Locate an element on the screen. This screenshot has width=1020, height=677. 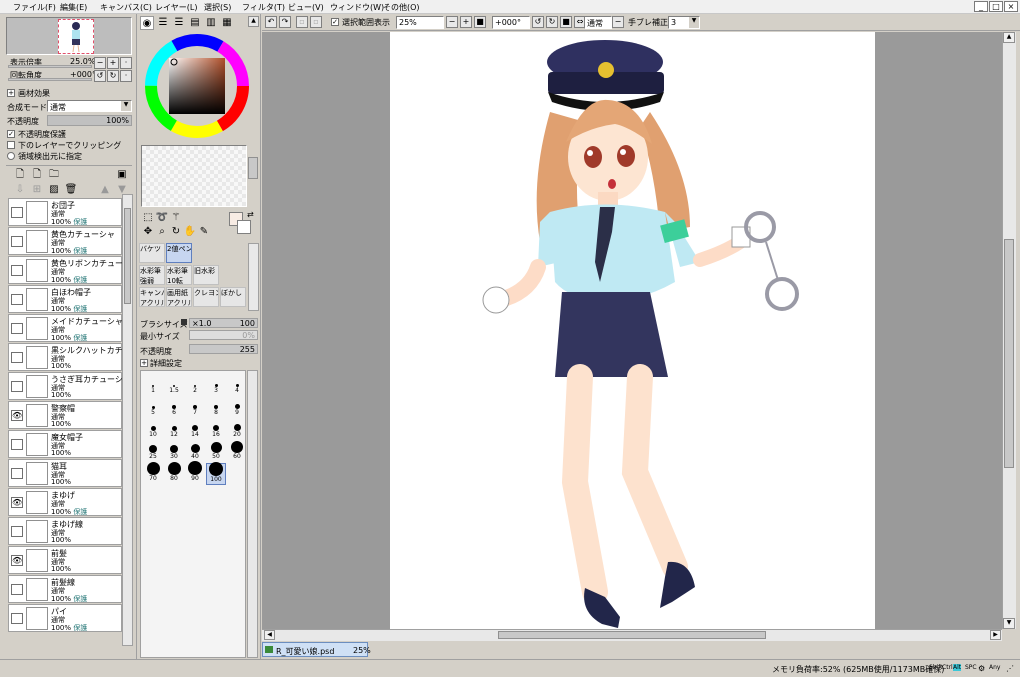
menu-filter: フィルタ(T) is located at coordinates (263, 7).